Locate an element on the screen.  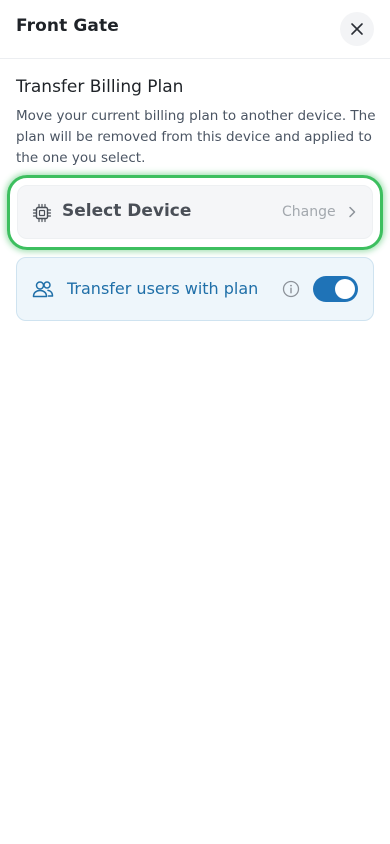
page-title: Front Gate is located at coordinates (67, 26).